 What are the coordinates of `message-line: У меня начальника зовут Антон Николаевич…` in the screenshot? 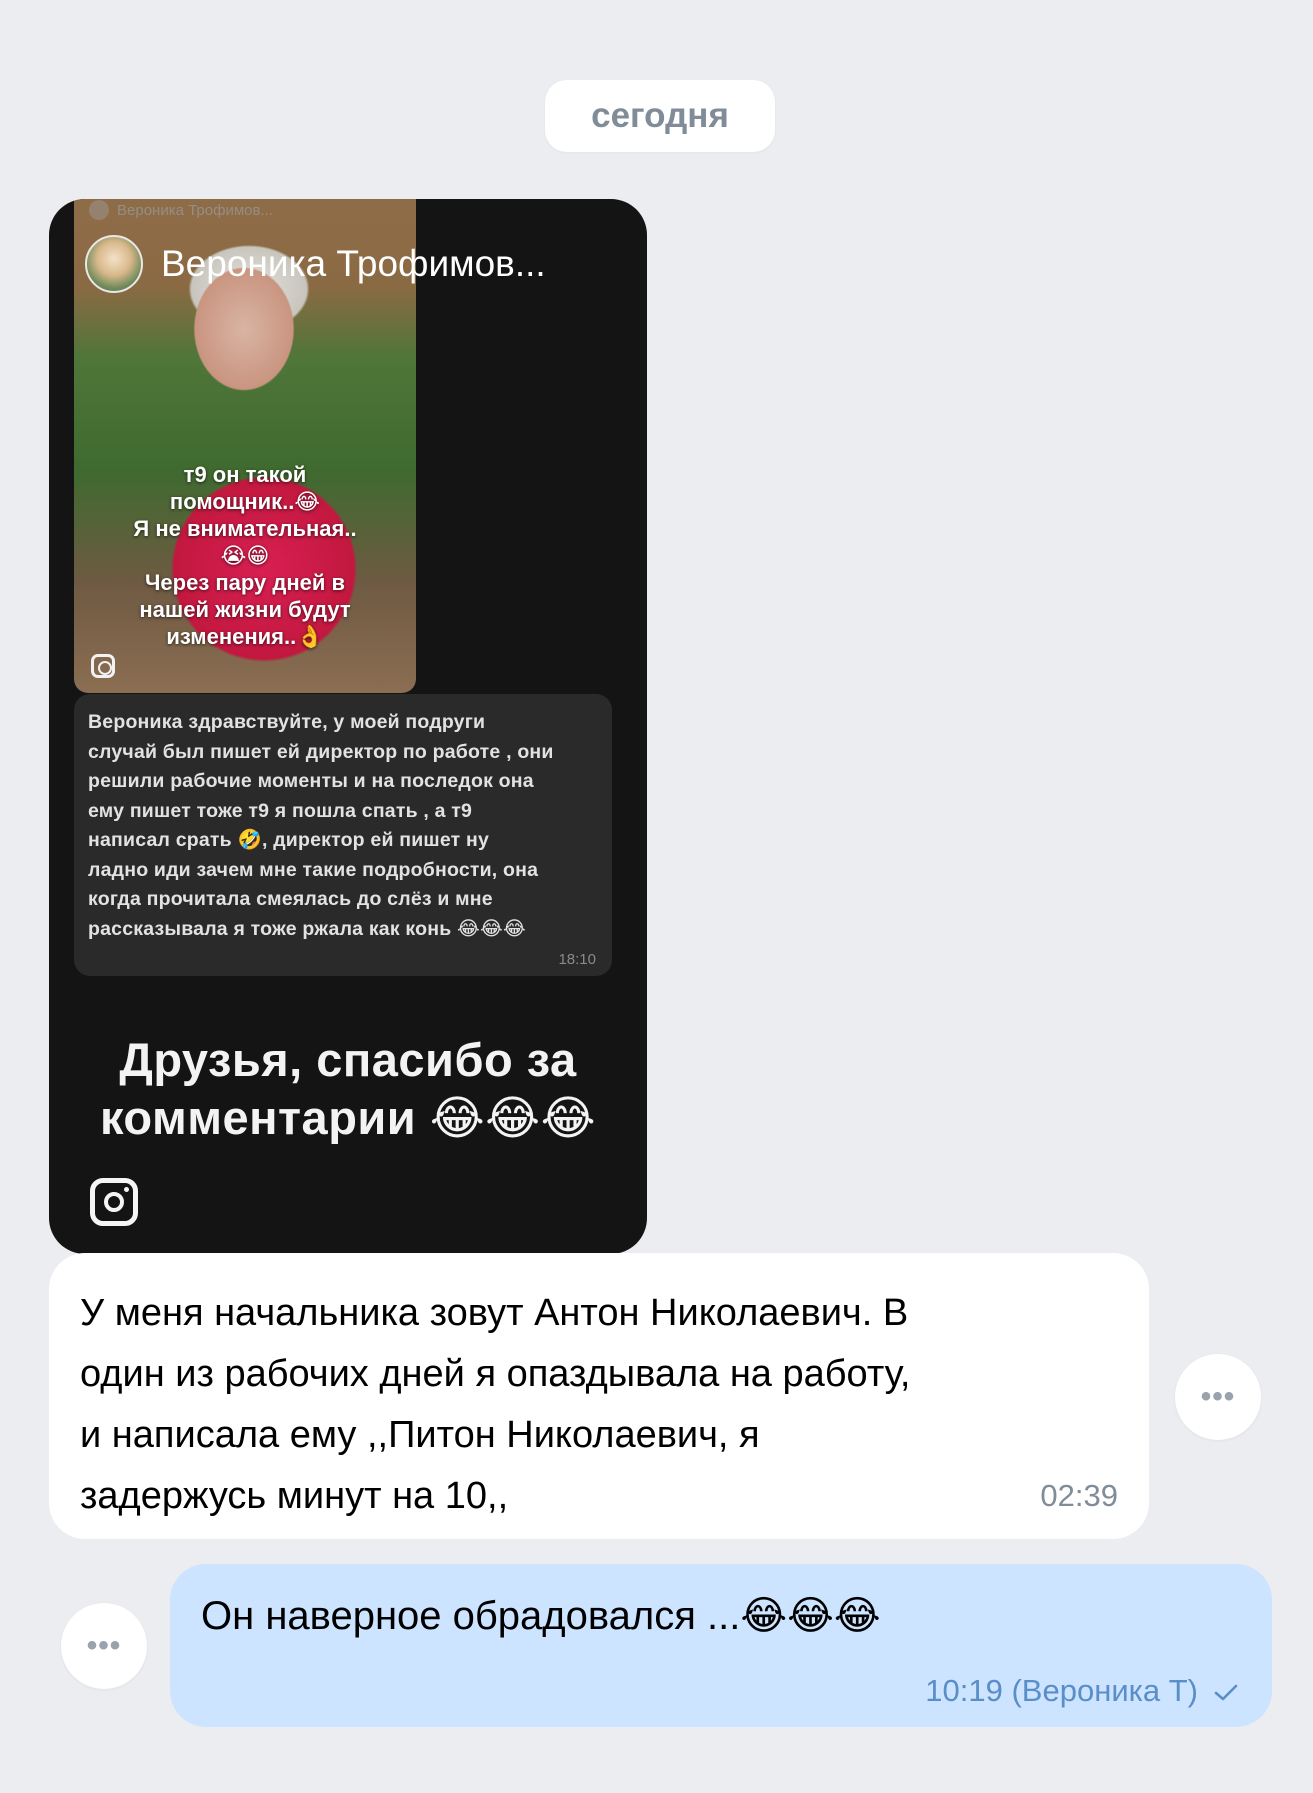 It's located at (494, 1313).